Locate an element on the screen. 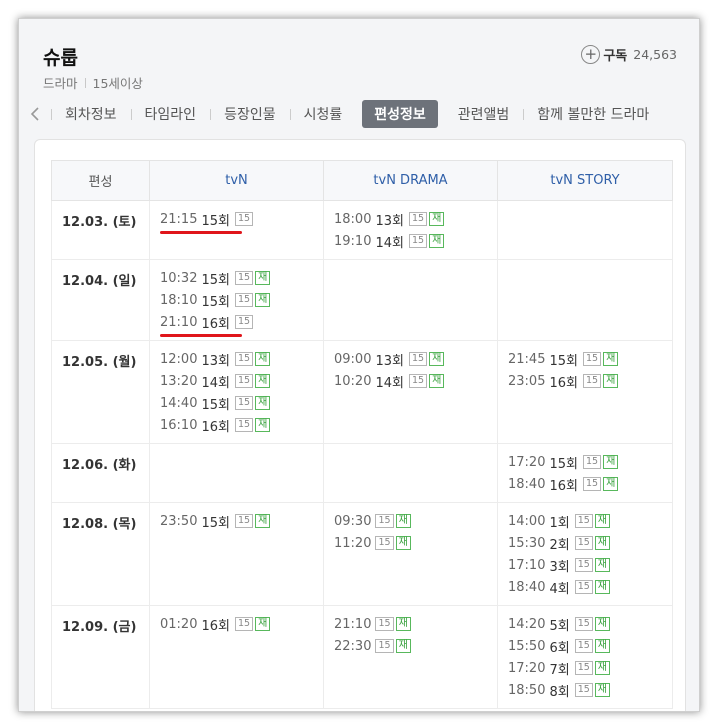 The width and height of the screenshot is (720, 725). broadcast-time: 18:40 is located at coordinates (527, 484).